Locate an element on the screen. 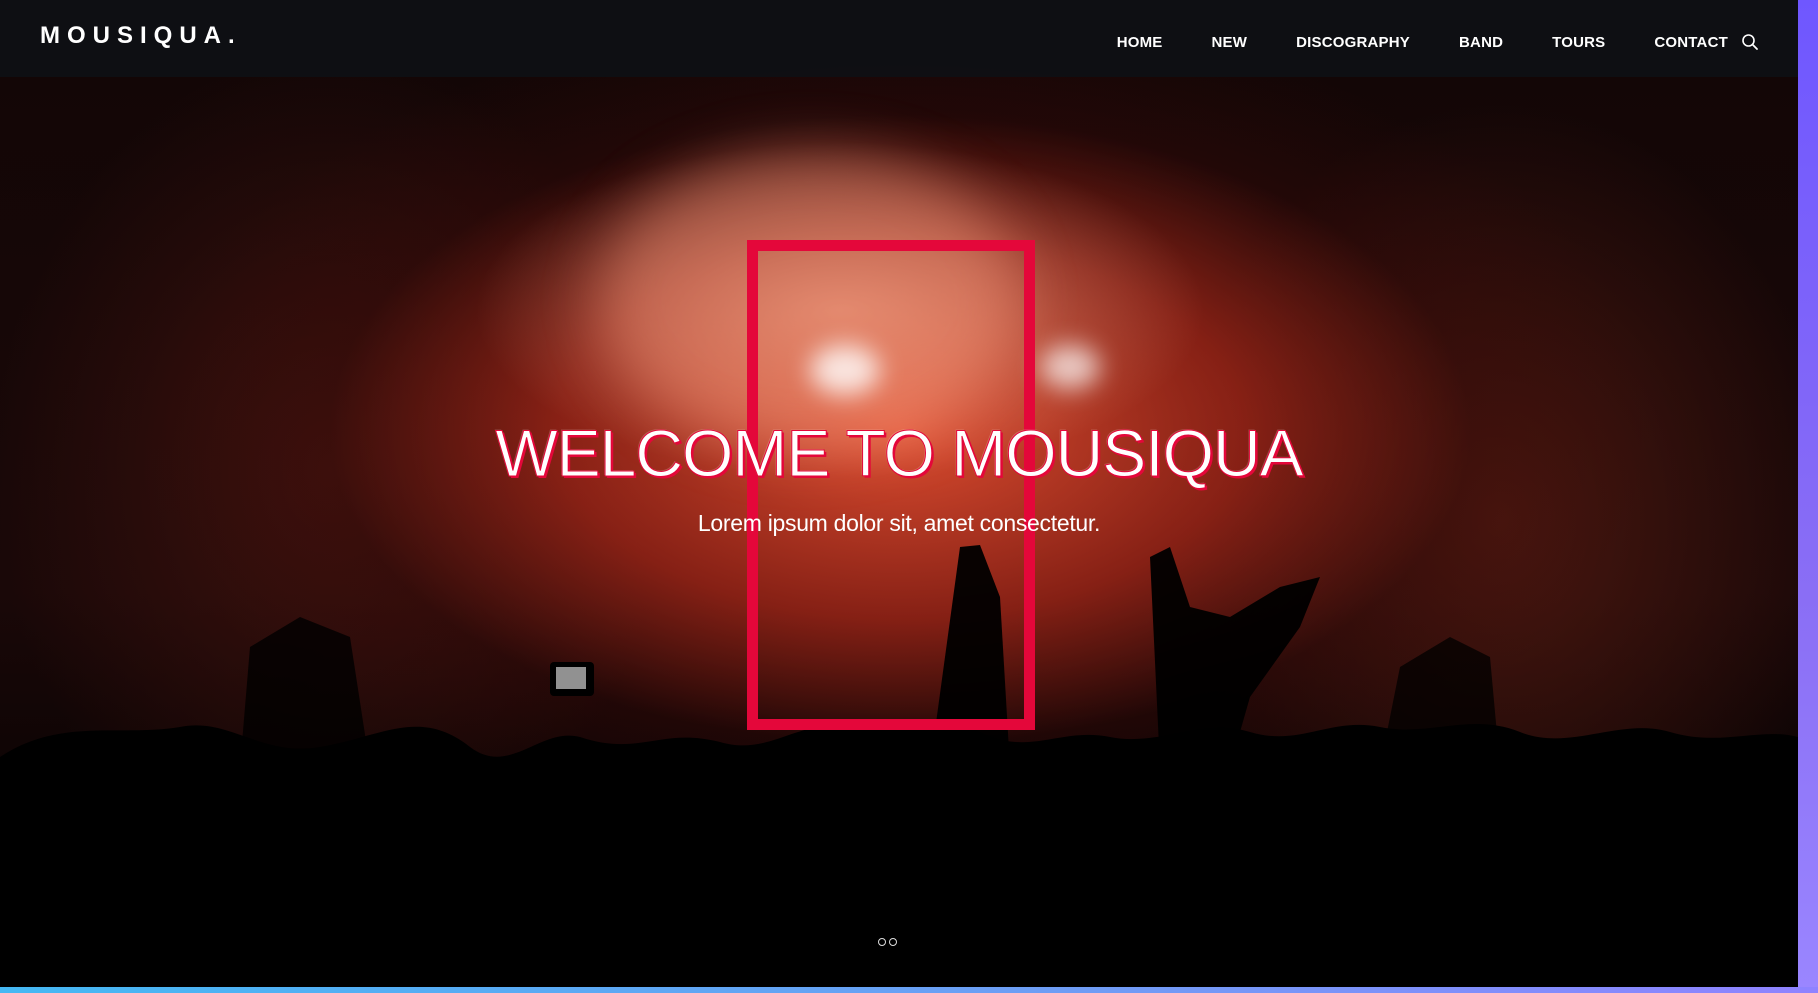  site-logo: MOUSIQUA. is located at coordinates (141, 36).